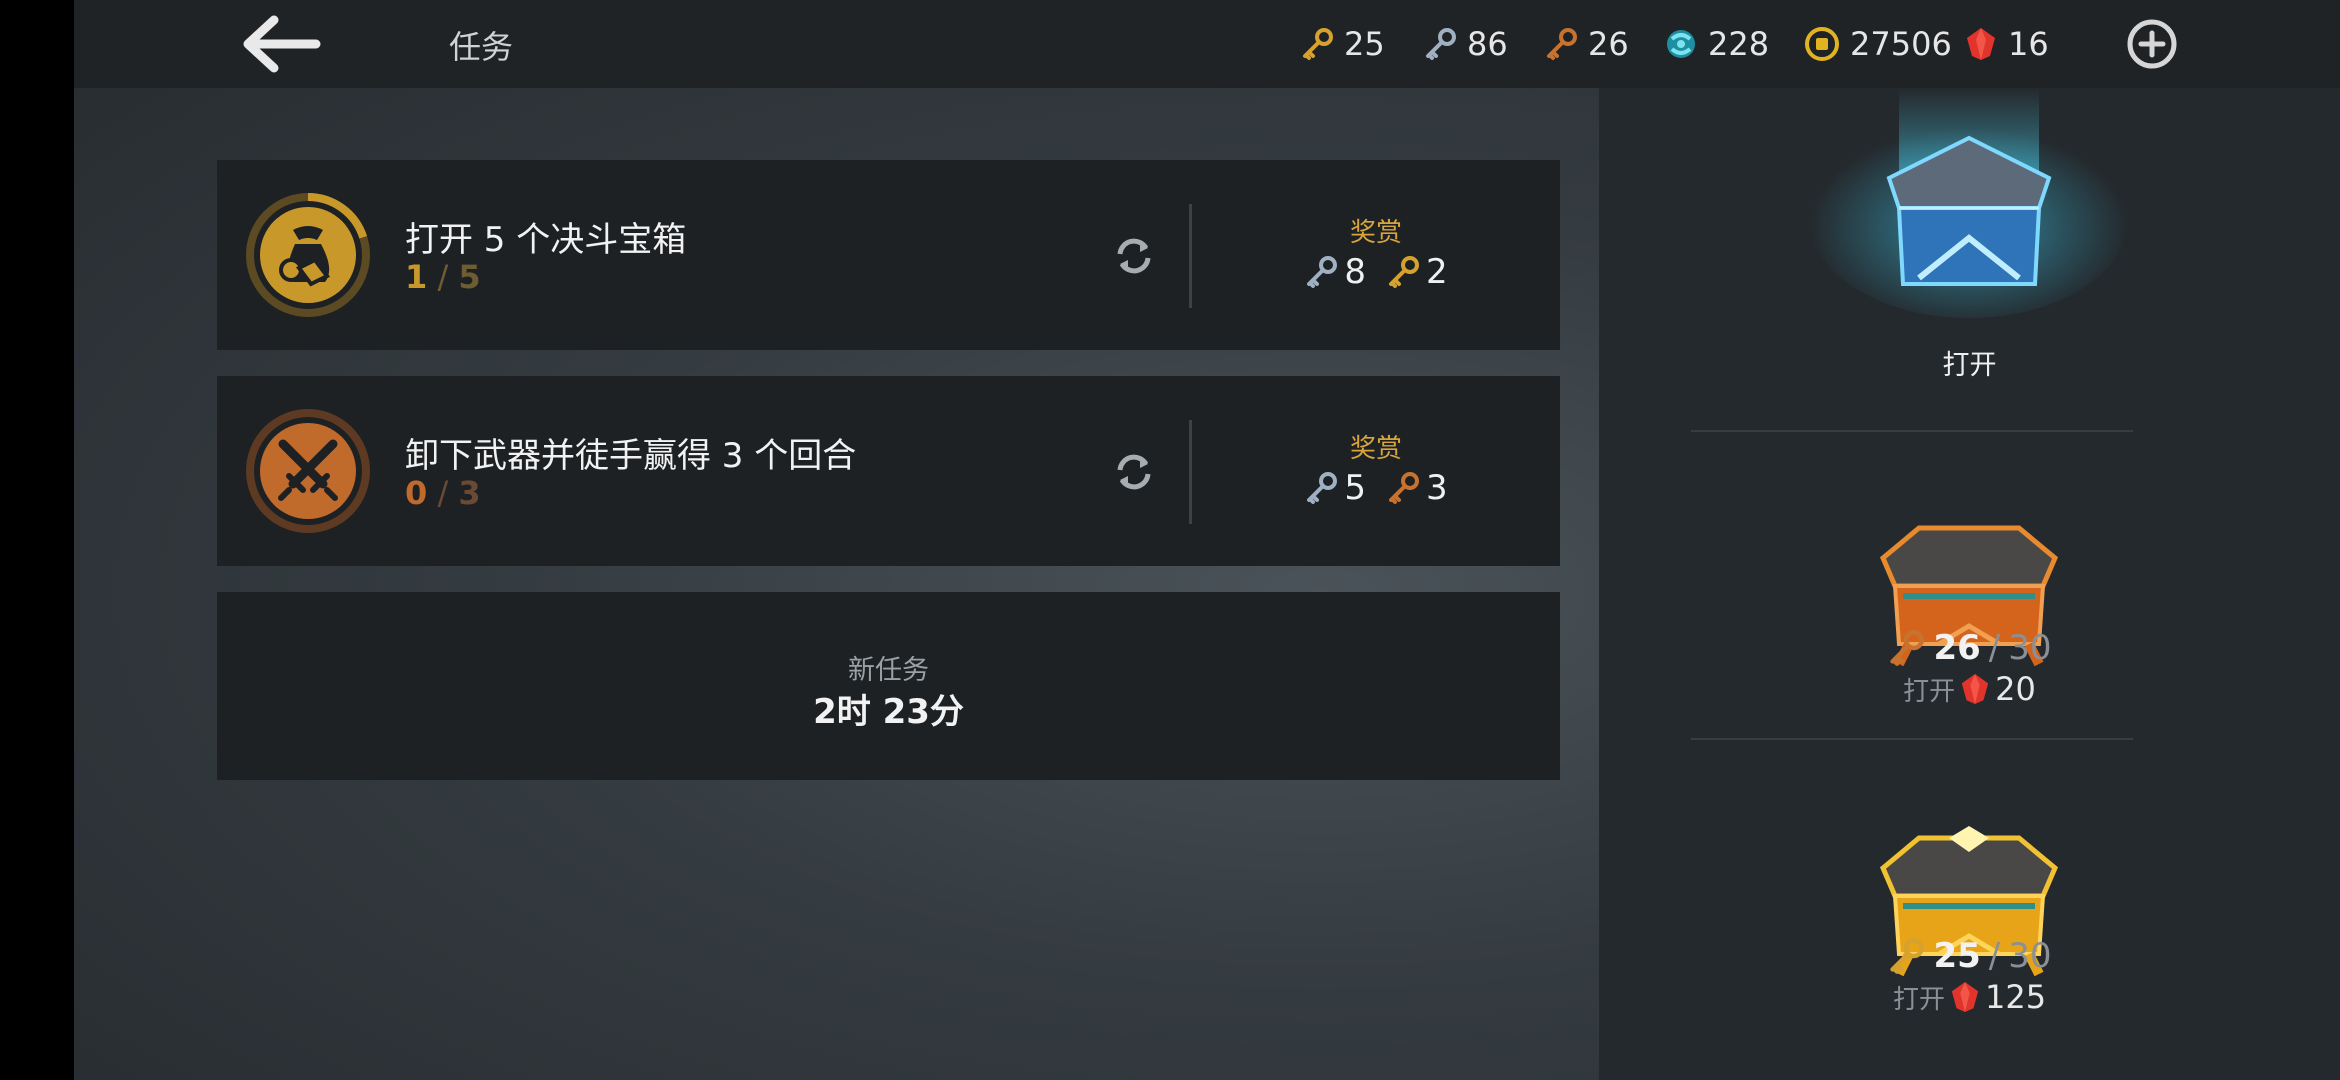 This screenshot has width=2340, height=1080. I want to click on open-with-gems-button: 打开 125, so click(1969, 997).